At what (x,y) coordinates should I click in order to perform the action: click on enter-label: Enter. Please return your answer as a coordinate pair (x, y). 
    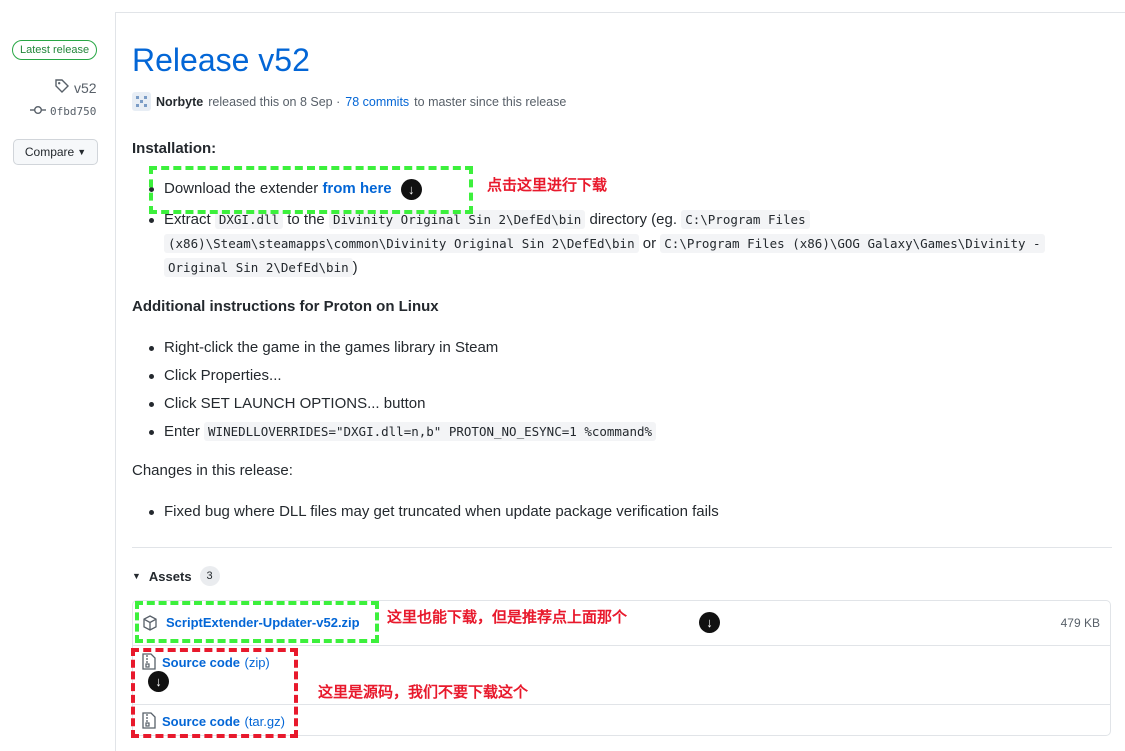
    Looking at the image, I should click on (184, 431).